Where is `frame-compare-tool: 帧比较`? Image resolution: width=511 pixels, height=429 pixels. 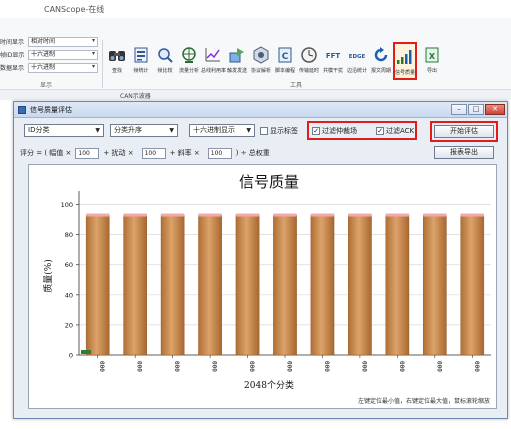
frame-compare-tool: 帧比较 is located at coordinates (165, 61).